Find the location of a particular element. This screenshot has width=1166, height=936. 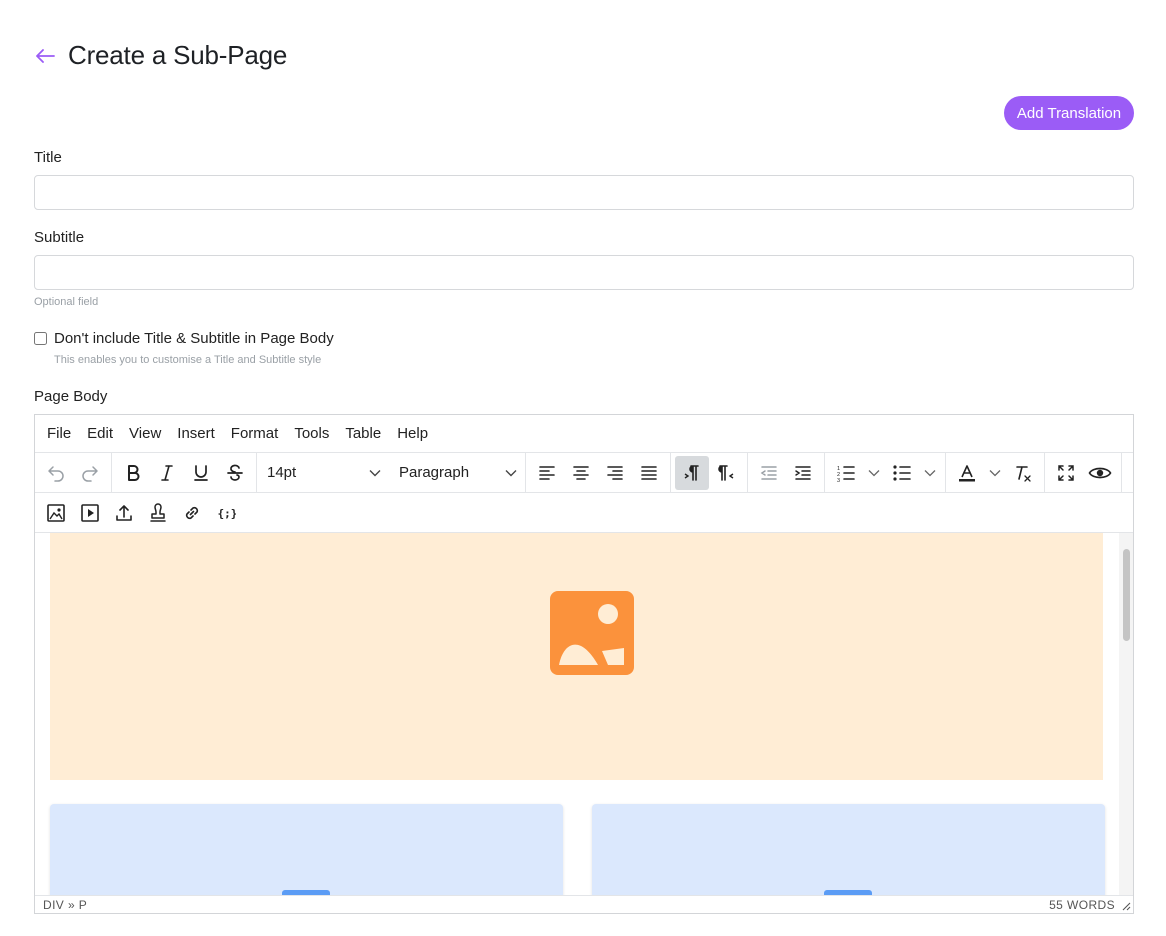

clear-formatting-icon is located at coordinates (1023, 473).